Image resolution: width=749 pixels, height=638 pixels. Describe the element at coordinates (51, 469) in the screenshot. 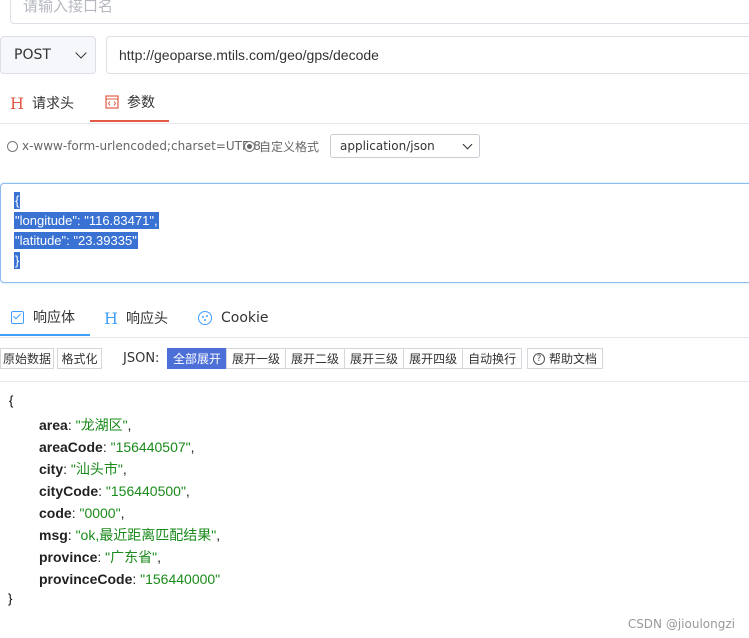

I see `json-key: city` at that location.